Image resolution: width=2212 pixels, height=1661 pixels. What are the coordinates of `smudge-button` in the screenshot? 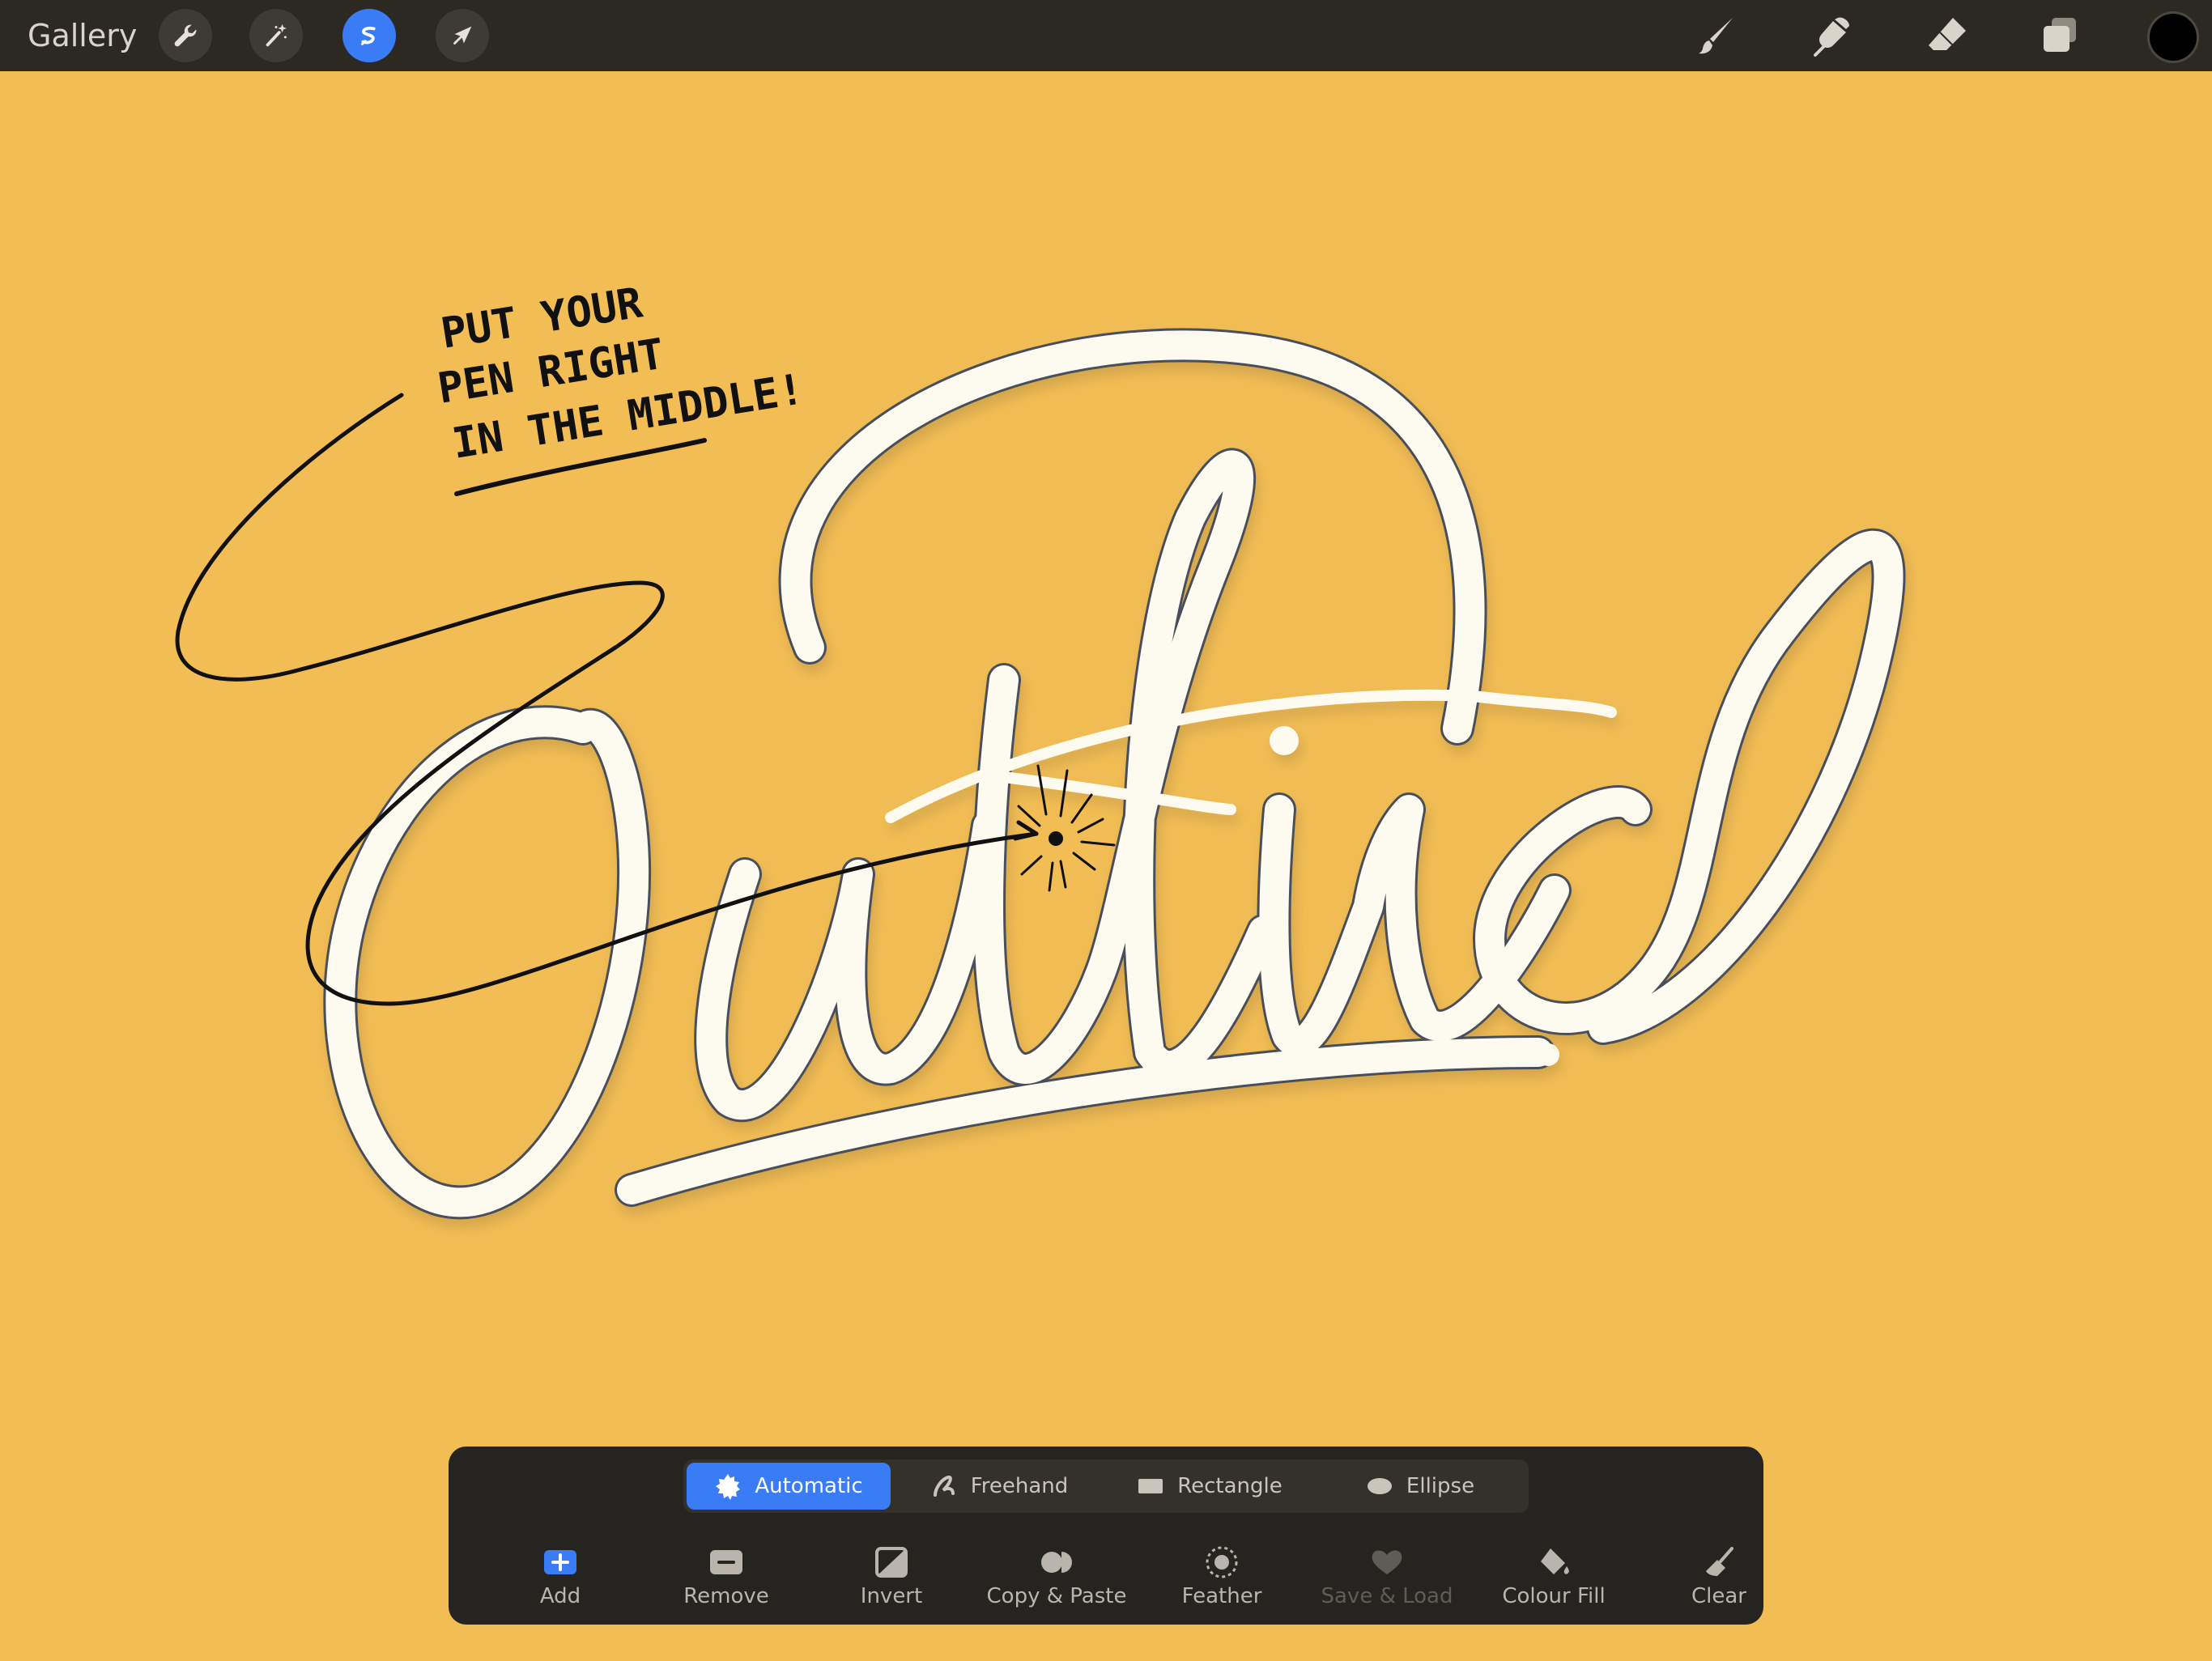 It's located at (1833, 36).